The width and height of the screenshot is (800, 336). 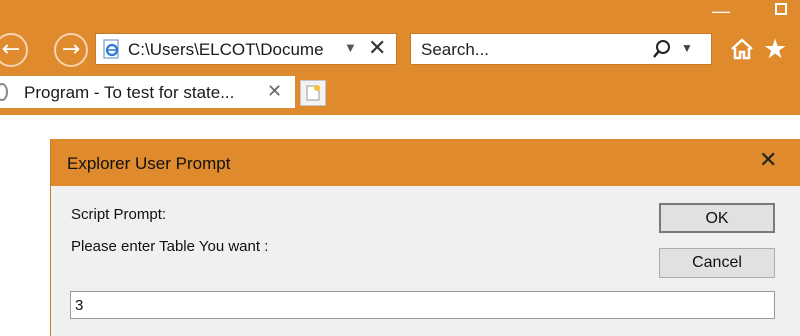 I want to click on new-tab-icon, so click(x=313, y=93).